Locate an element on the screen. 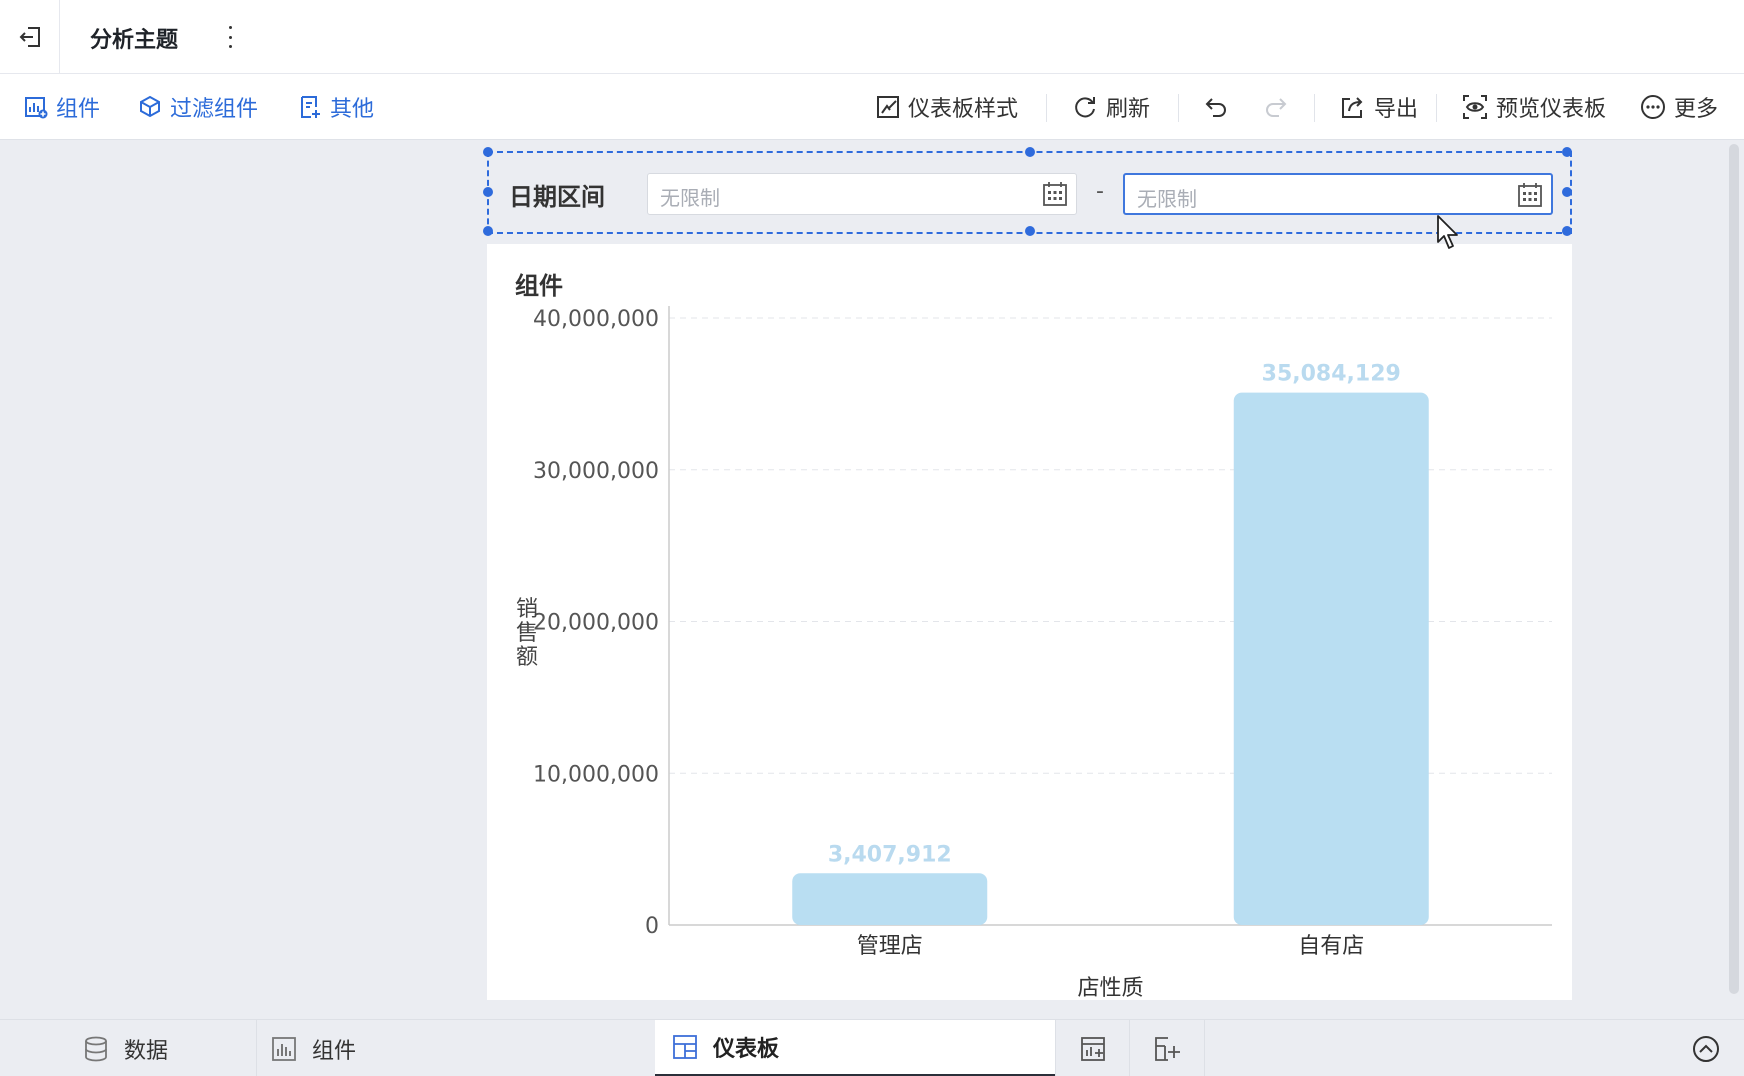 The width and height of the screenshot is (1744, 1076). tab-component: 组件 is located at coordinates (314, 1048).